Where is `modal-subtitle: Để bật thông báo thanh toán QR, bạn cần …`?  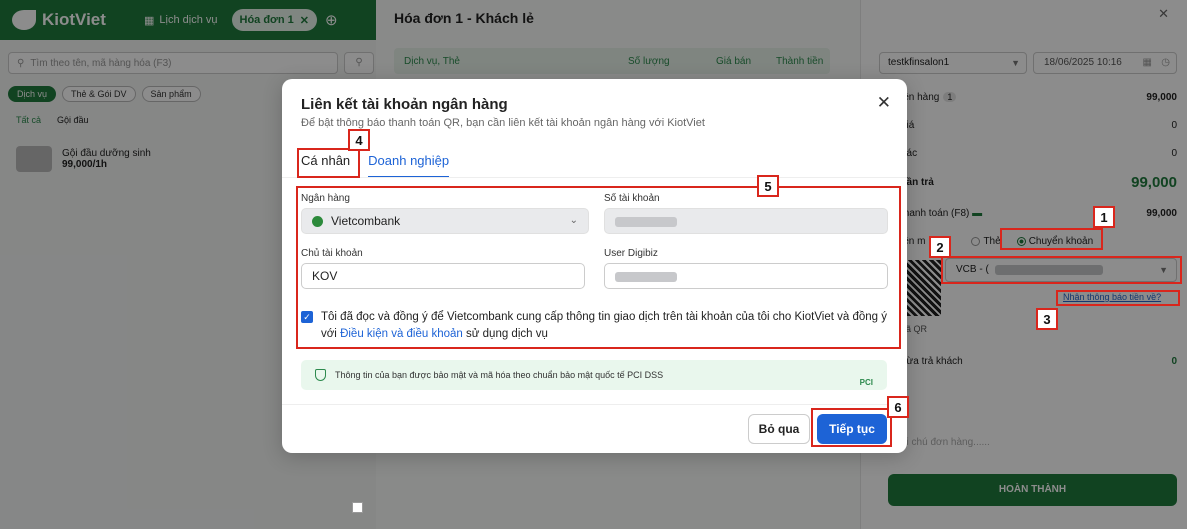
modal-subtitle: Để bật thông báo thanh toán QR, bạn cần … is located at coordinates (503, 123).